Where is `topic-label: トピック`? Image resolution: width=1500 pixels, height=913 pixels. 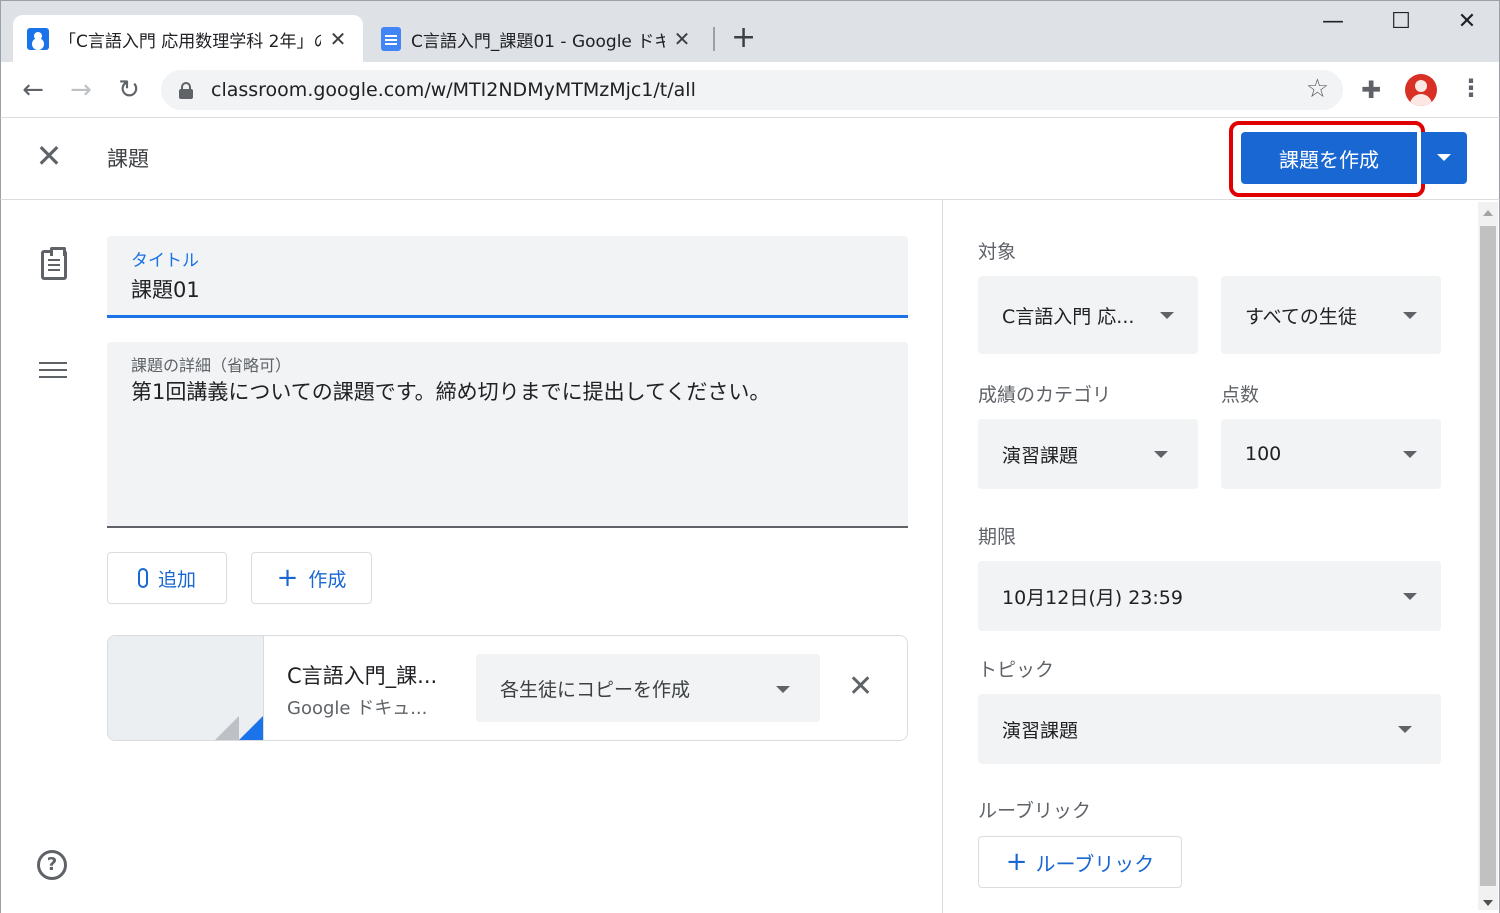
topic-label: トピック is located at coordinates (1016, 670).